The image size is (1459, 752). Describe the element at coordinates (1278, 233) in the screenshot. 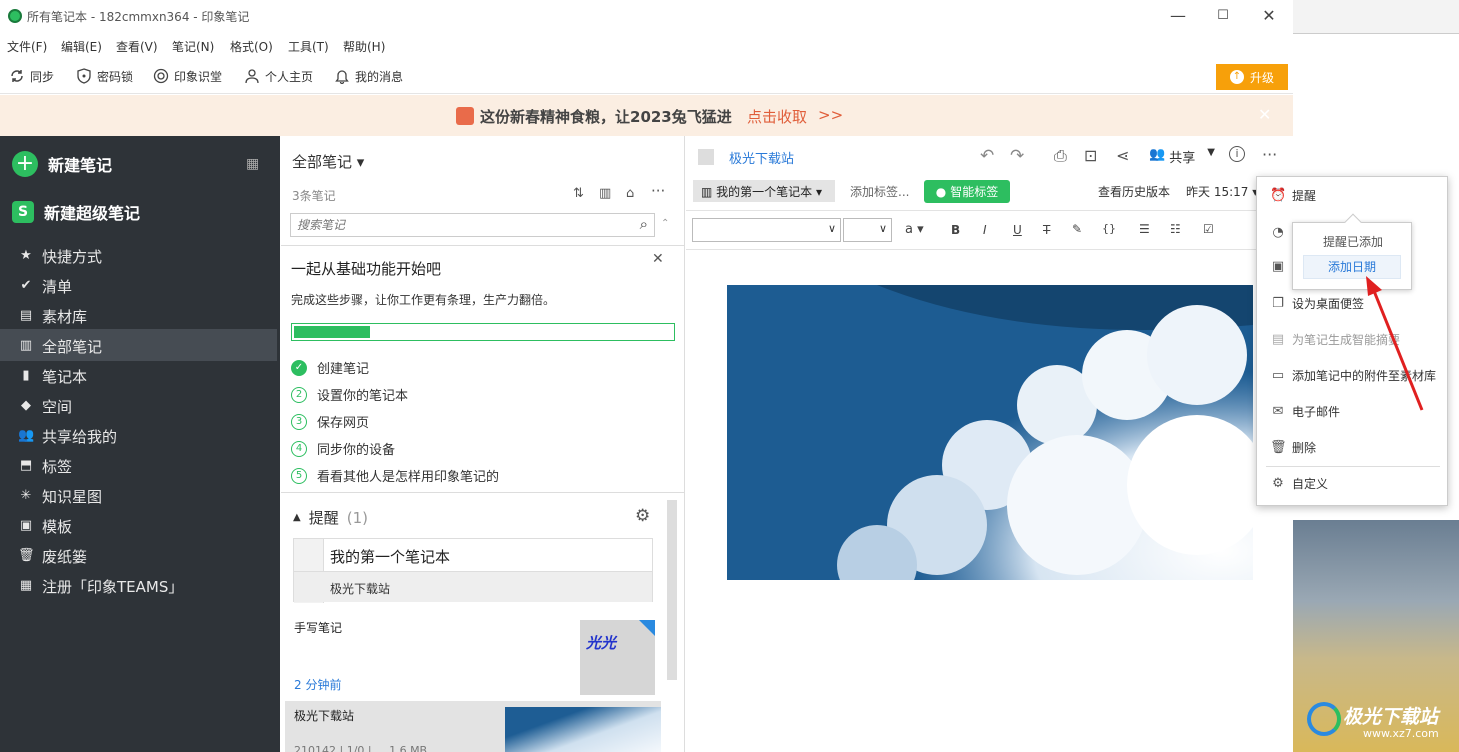

I see `menu-item-hidden-1: ◔` at that location.